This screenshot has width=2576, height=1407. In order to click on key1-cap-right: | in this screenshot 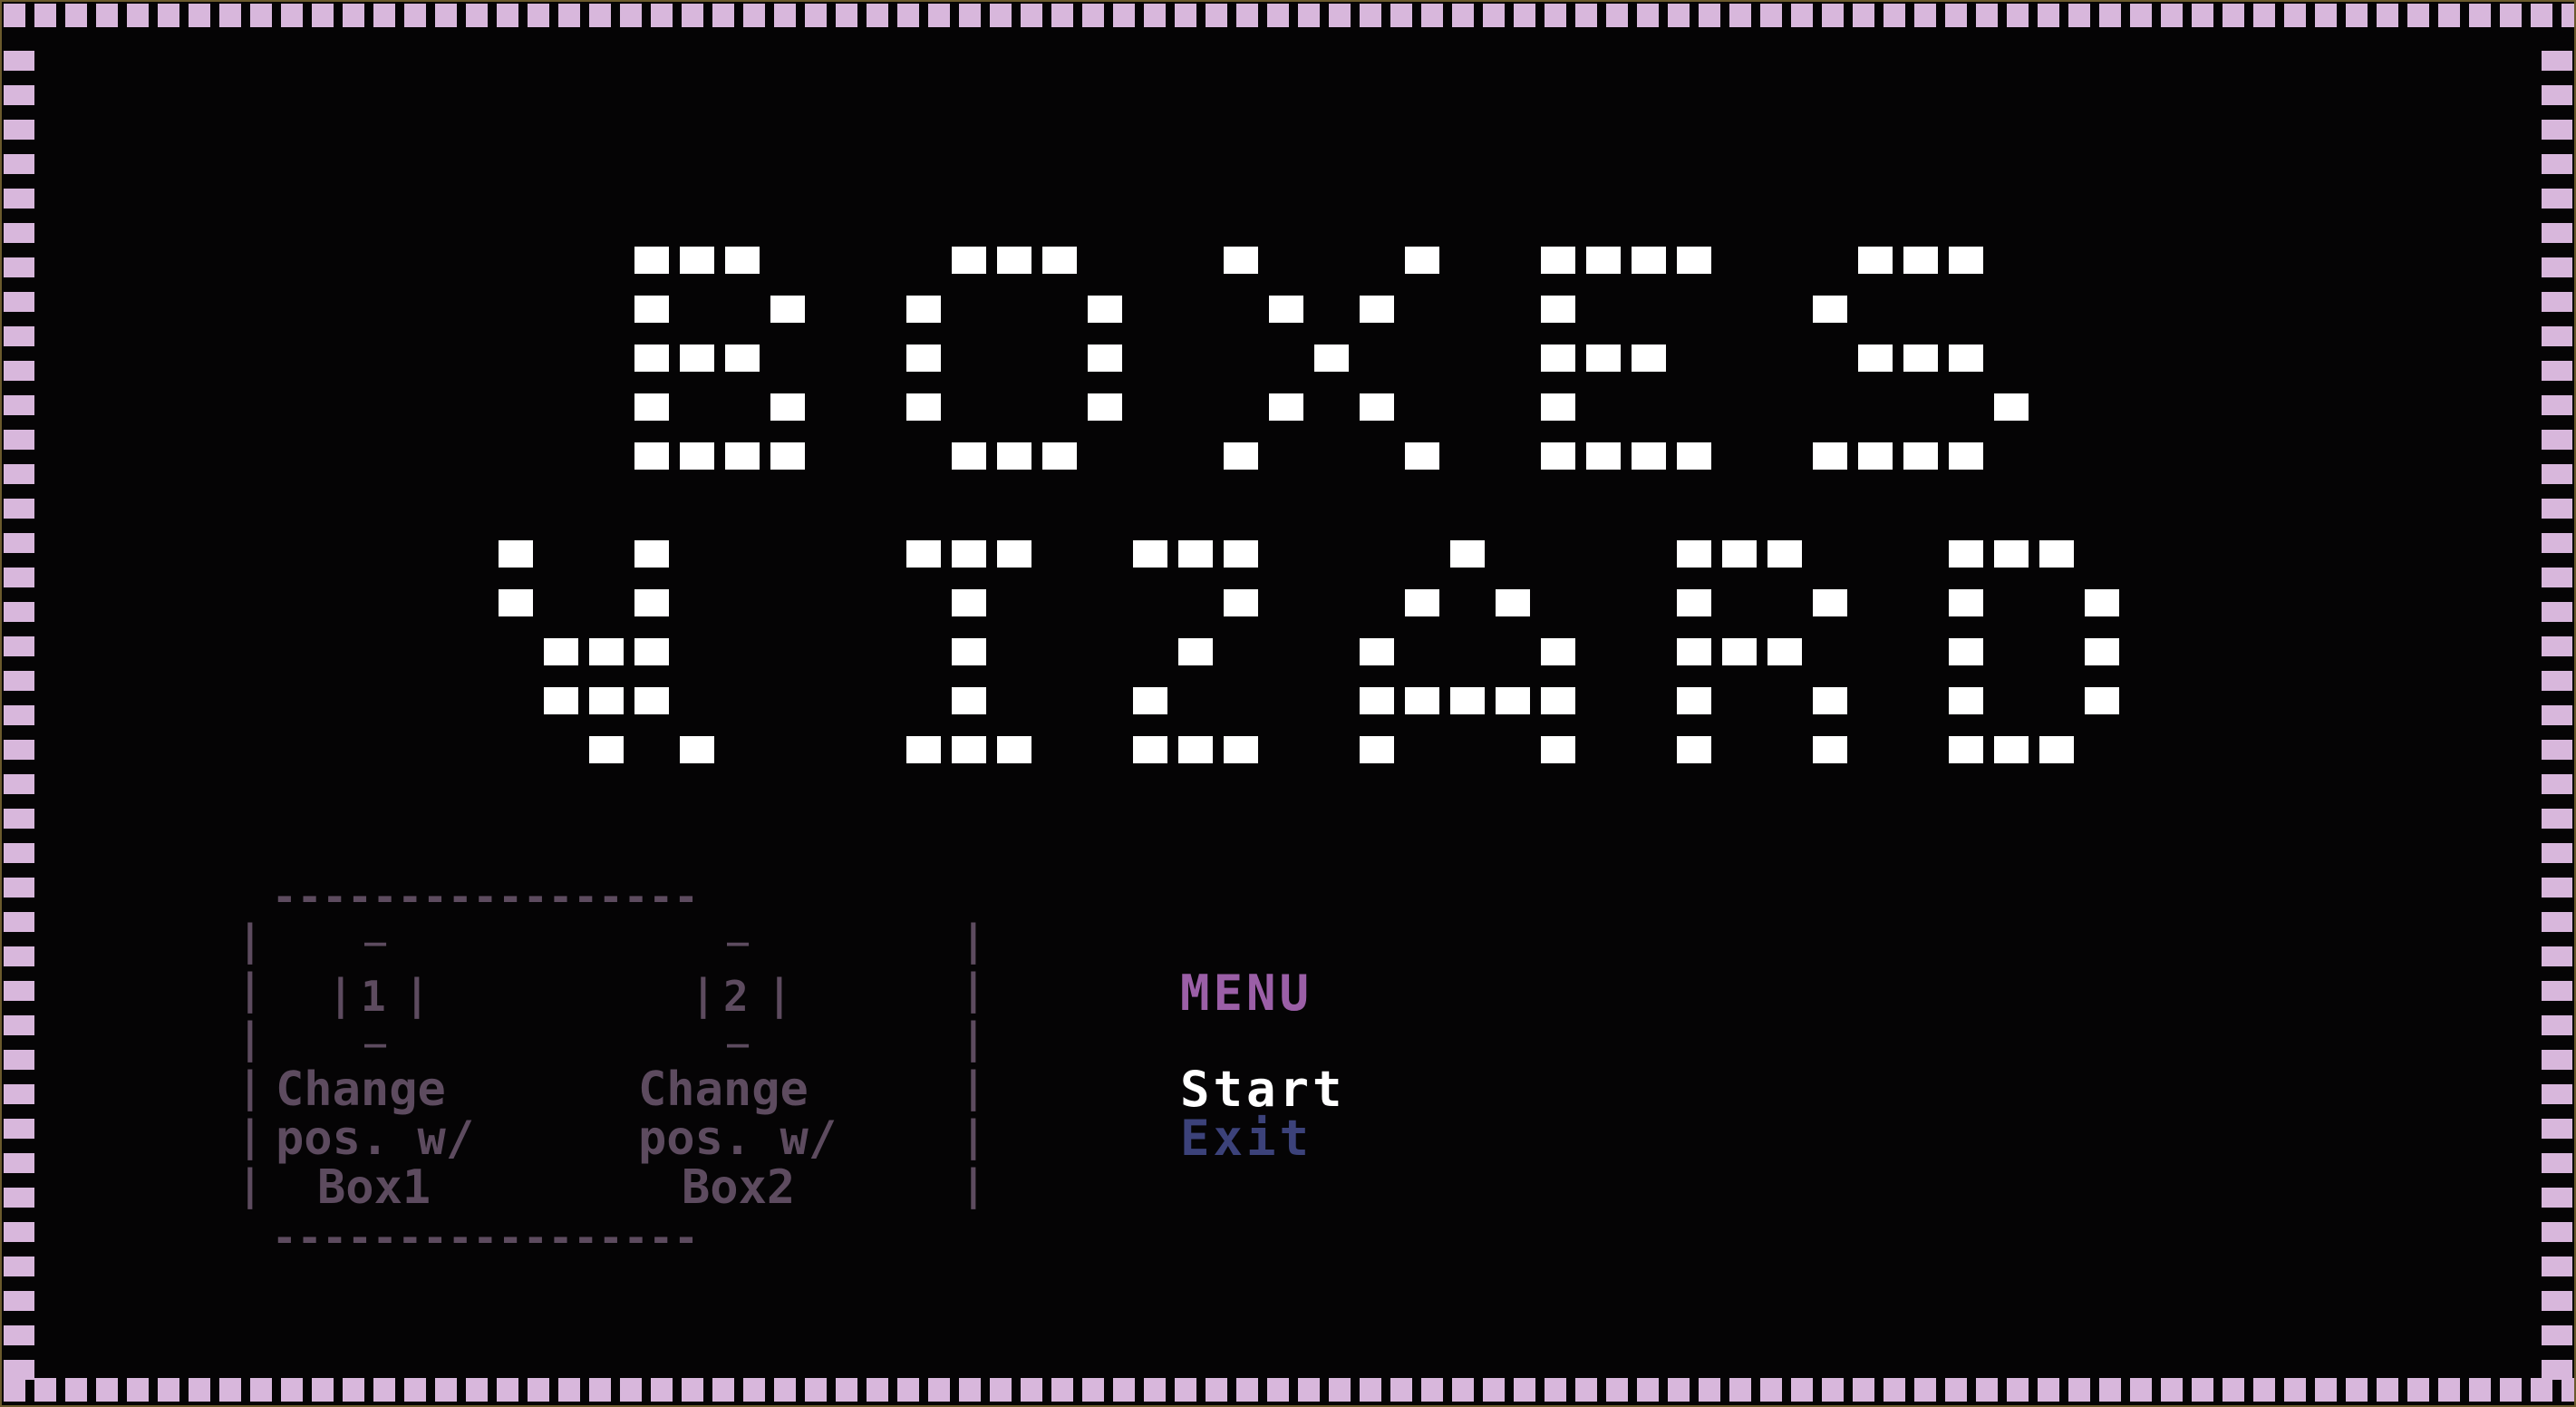, I will do `click(417, 994)`.